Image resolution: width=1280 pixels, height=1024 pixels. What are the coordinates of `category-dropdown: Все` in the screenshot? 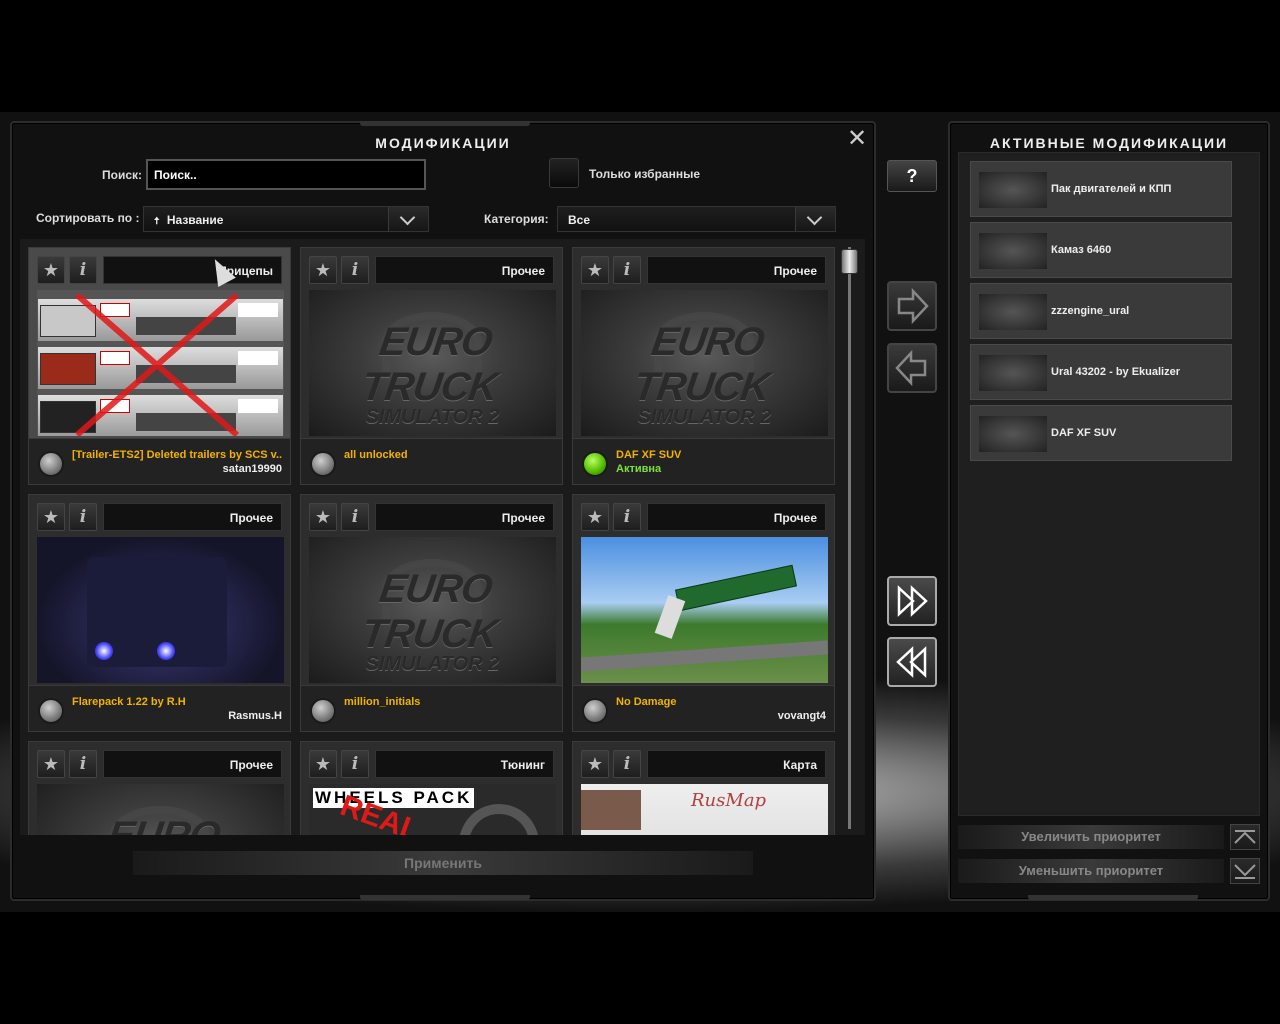 It's located at (696, 219).